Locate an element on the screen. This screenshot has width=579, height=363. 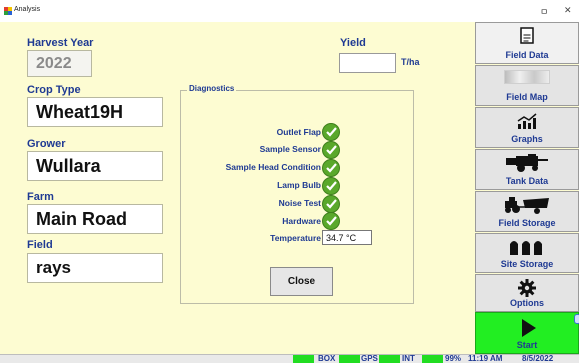
harvest-year-field: 2022 is located at coordinates (59, 63).